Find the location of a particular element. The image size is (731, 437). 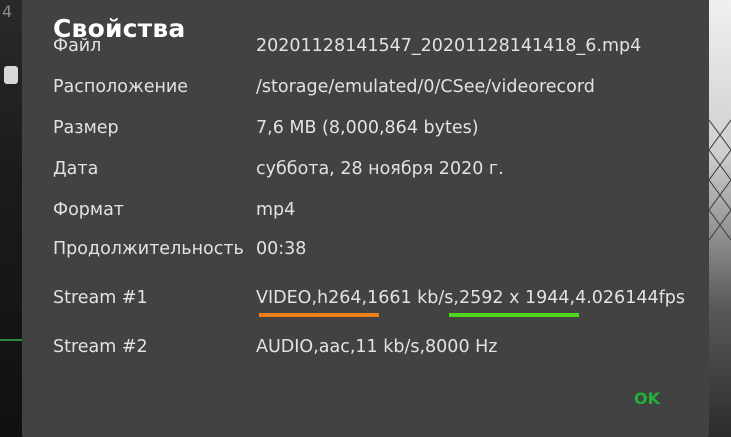

background-net-pattern is located at coordinates (720, 180).